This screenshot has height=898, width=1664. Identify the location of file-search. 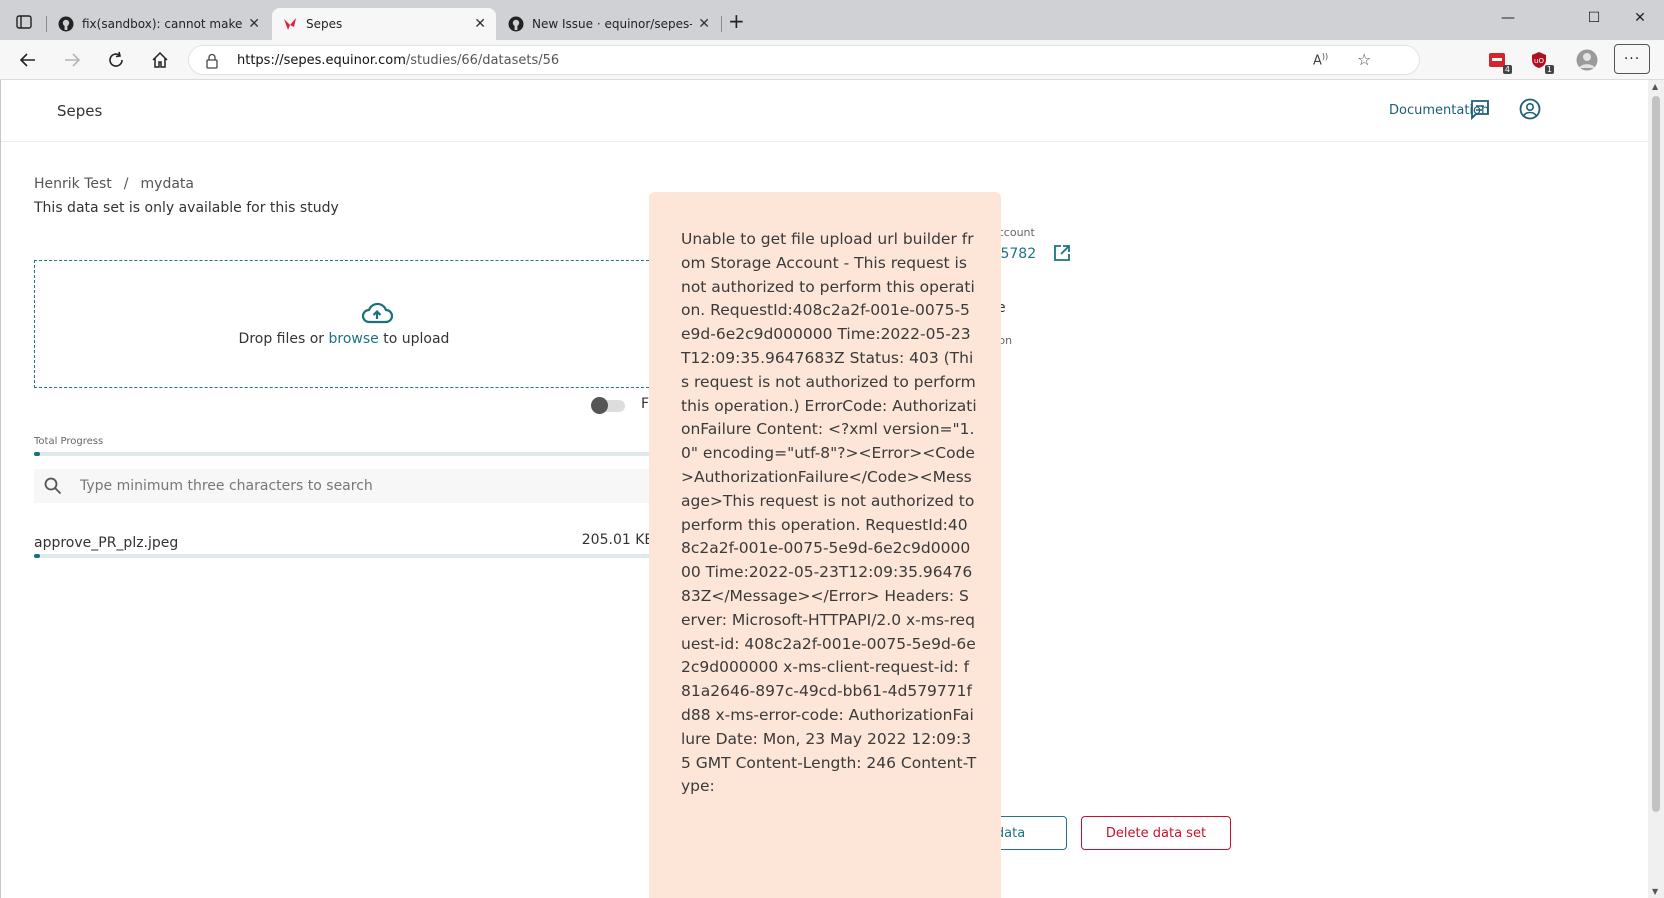
(344, 486).